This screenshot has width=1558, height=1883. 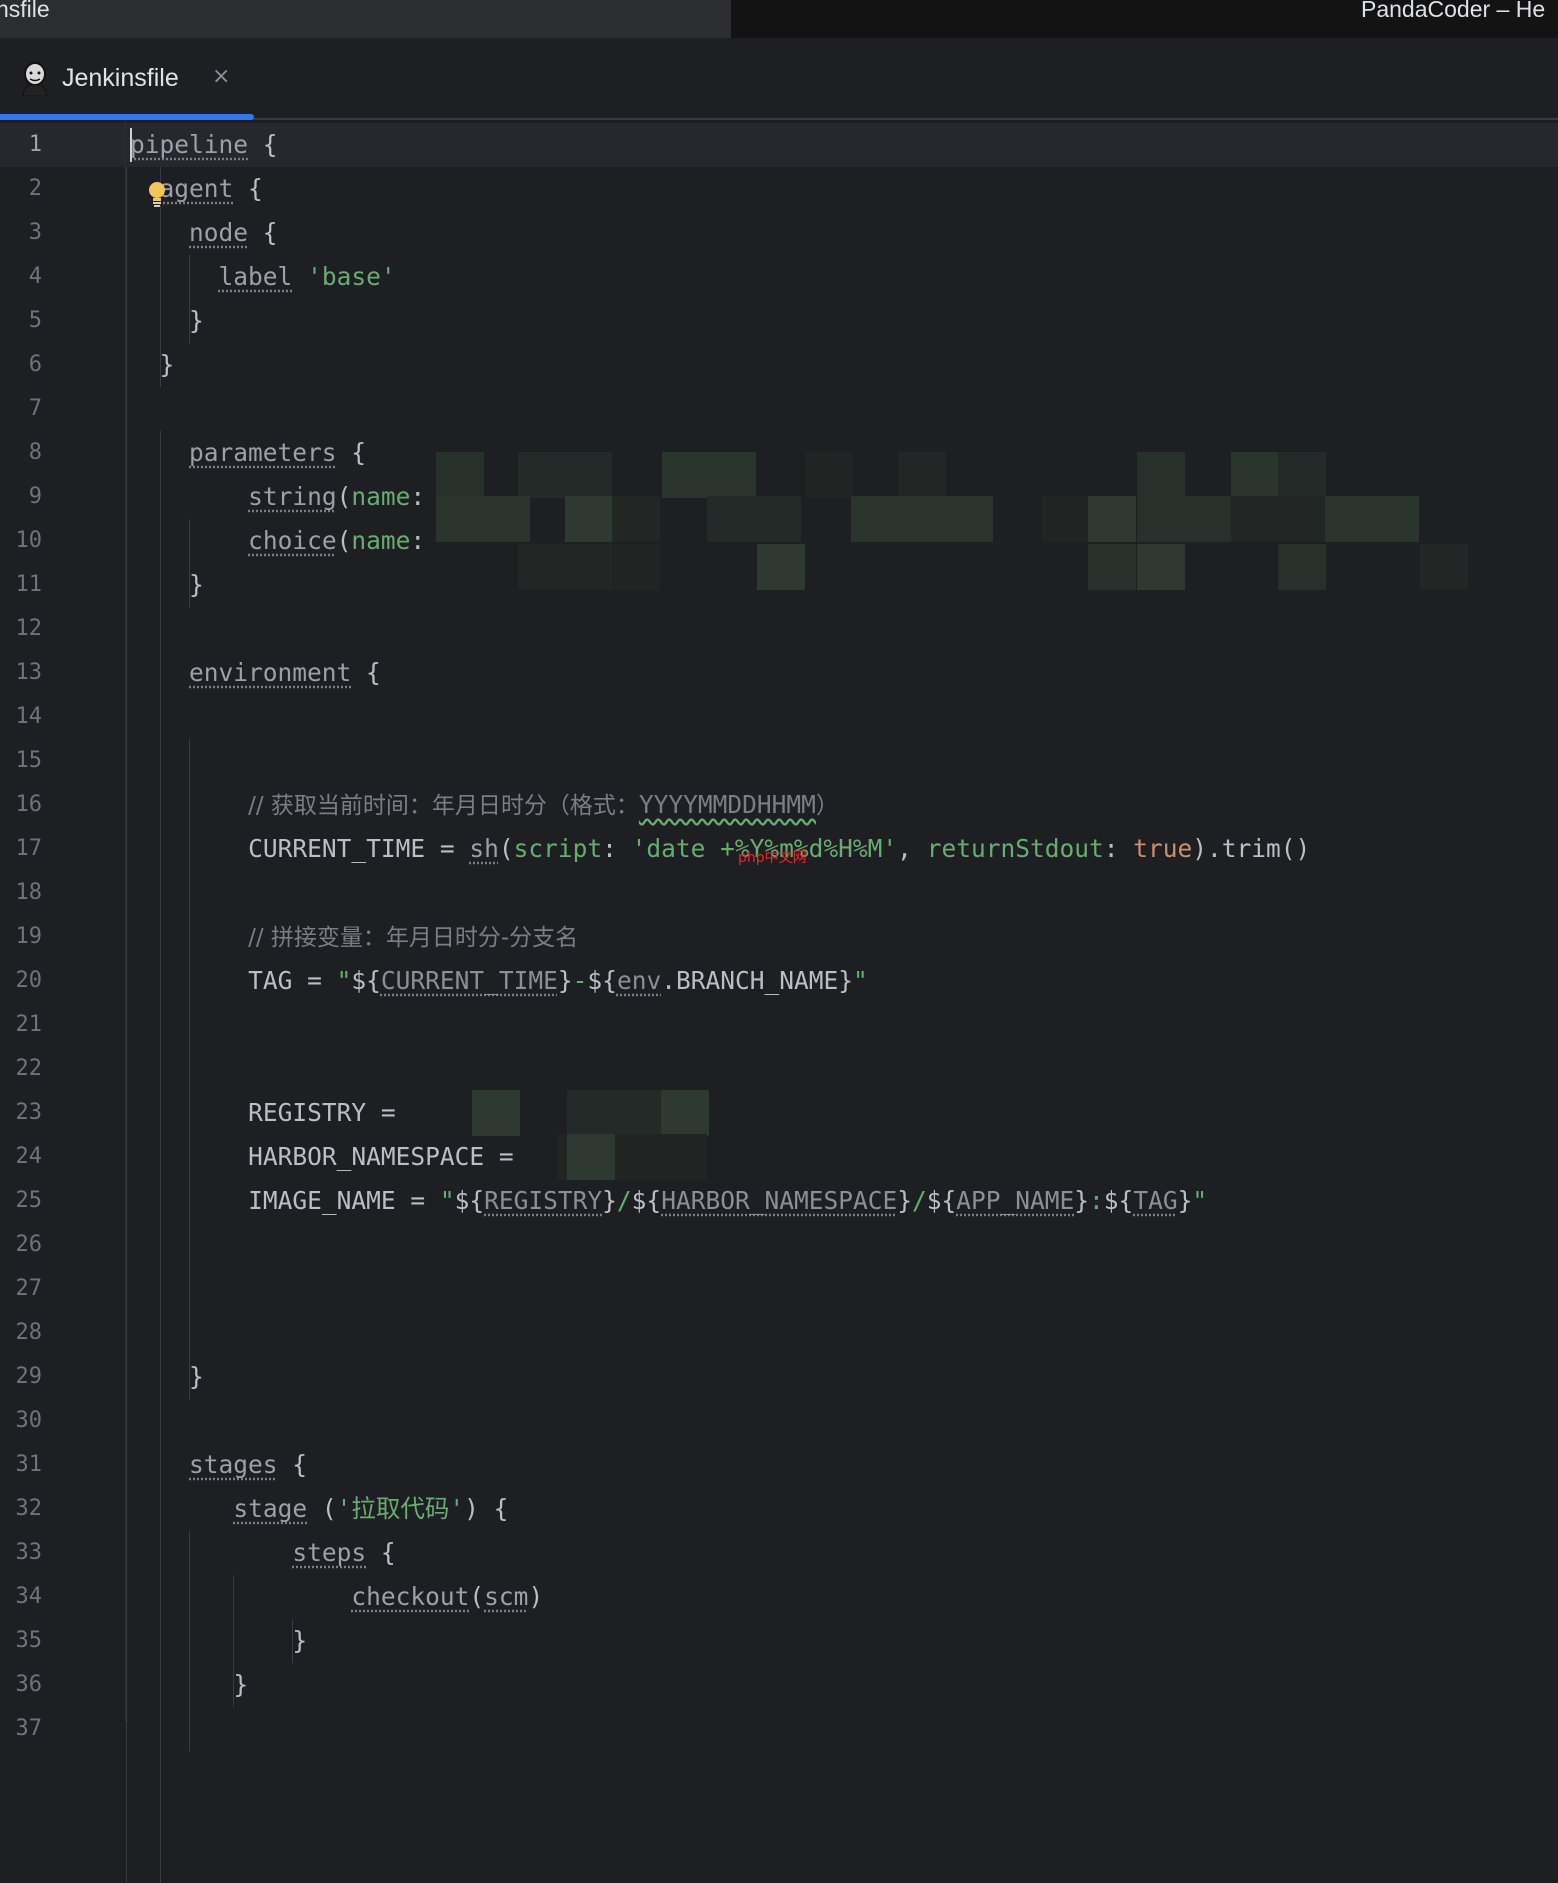 What do you see at coordinates (21, 1069) in the screenshot?
I see `line-number: 22` at bounding box center [21, 1069].